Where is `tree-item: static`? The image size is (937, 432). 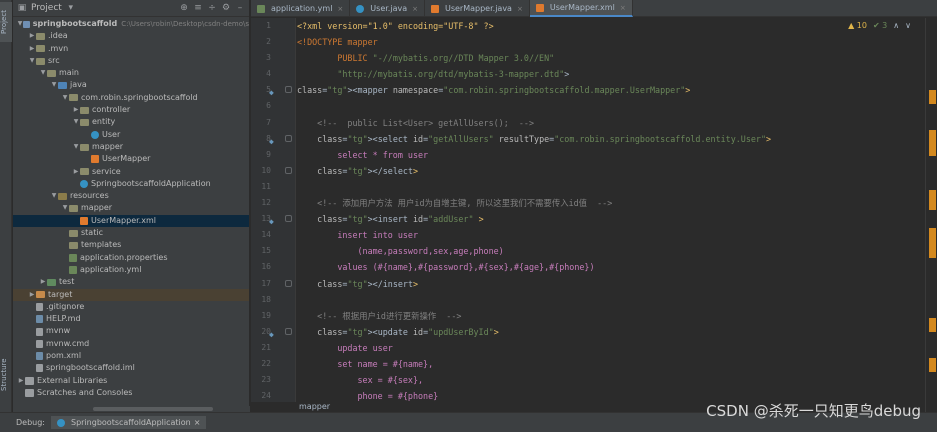 tree-item: static is located at coordinates (131, 233).